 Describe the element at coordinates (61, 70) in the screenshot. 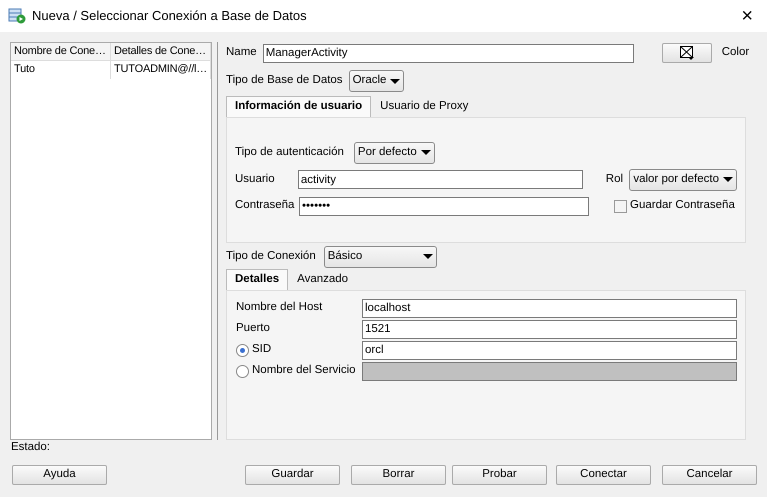

I see `table-cell: Tuto` at that location.